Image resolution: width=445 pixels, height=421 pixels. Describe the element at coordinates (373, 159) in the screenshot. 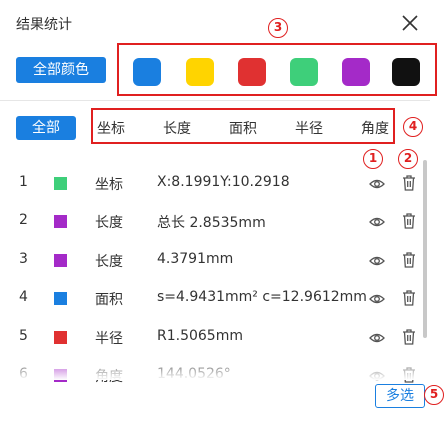

I see `annotation-marker-1: 1` at that location.